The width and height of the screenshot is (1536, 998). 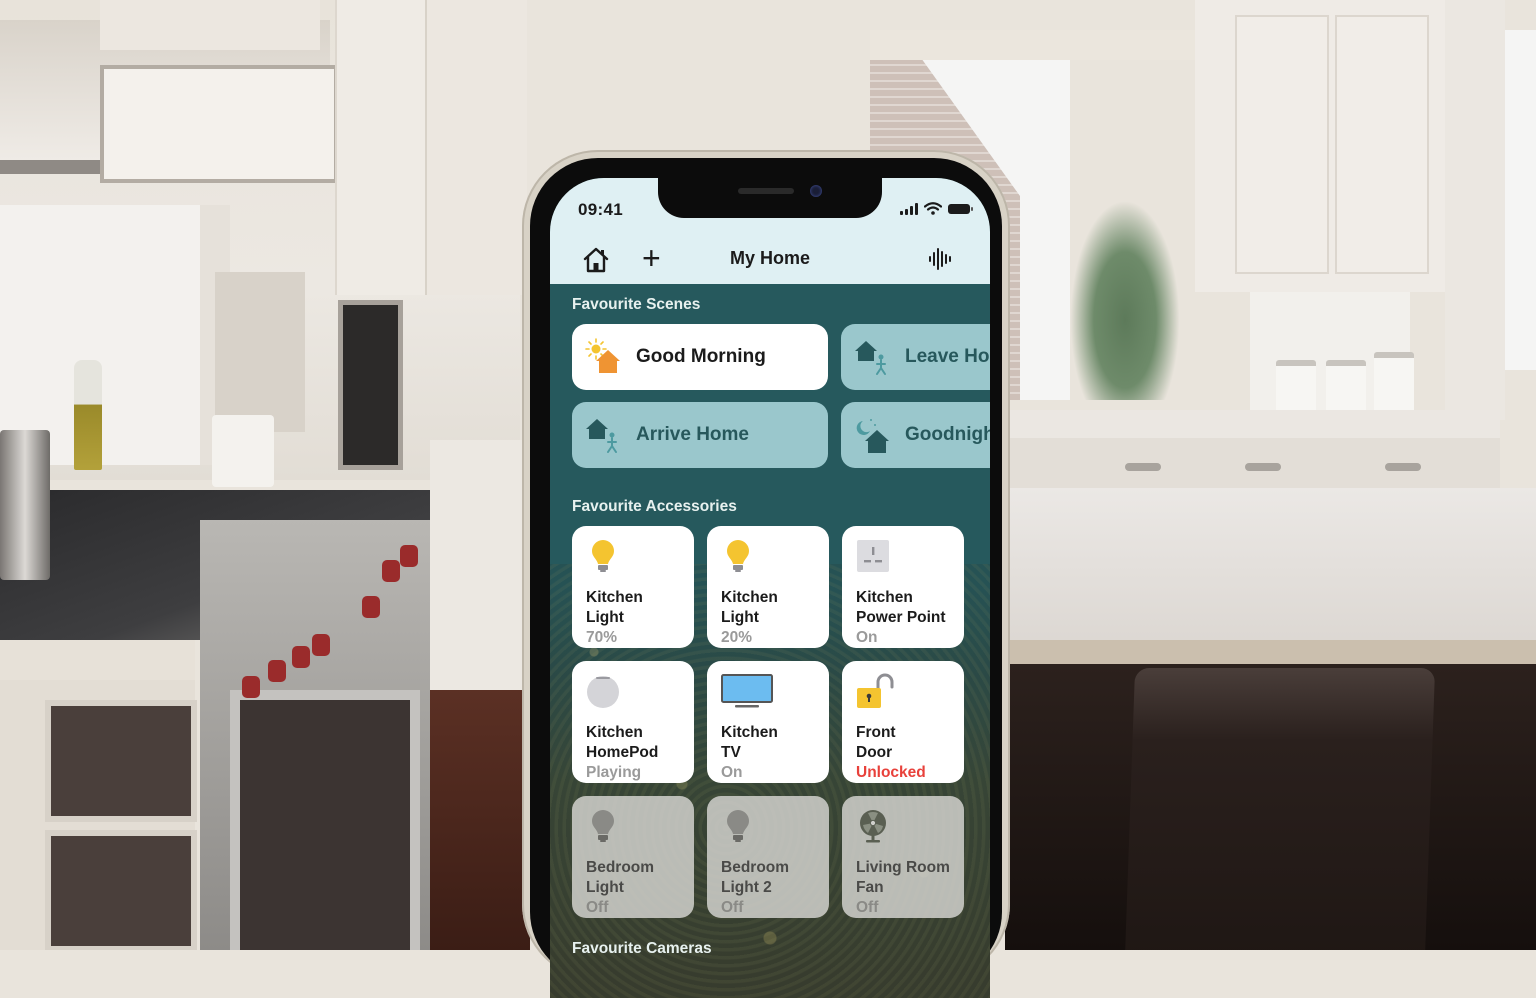 What do you see at coordinates (325, 820) in the screenshot?
I see `oven-door` at bounding box center [325, 820].